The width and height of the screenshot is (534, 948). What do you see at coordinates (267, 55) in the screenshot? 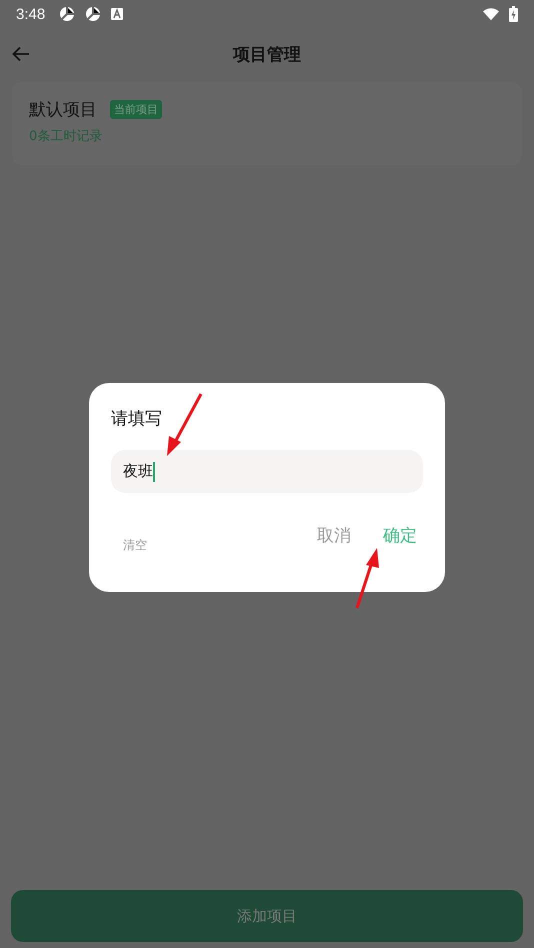
I see `page-title: 项目管理` at bounding box center [267, 55].